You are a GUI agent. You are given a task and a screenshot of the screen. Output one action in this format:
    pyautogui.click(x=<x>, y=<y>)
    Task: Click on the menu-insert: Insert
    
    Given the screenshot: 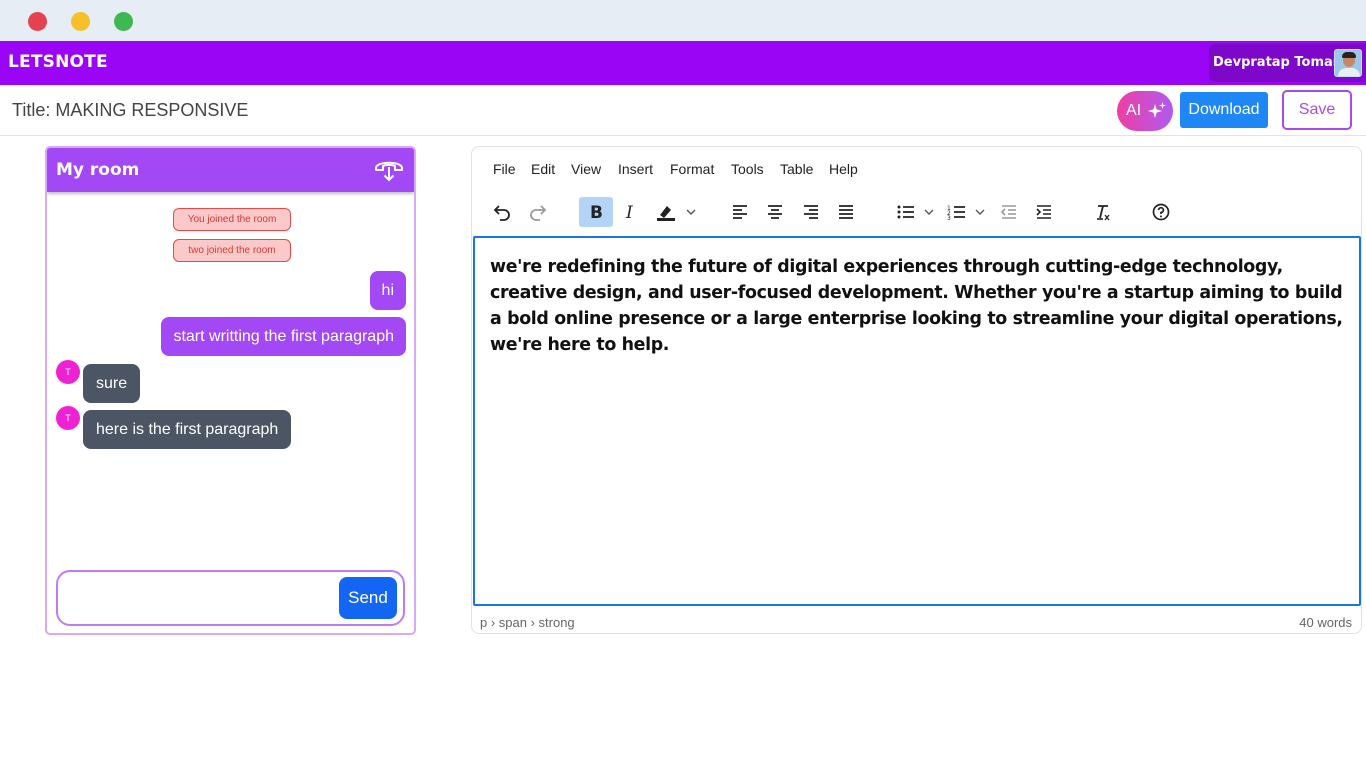 What is the action you would take?
    pyautogui.click(x=635, y=169)
    